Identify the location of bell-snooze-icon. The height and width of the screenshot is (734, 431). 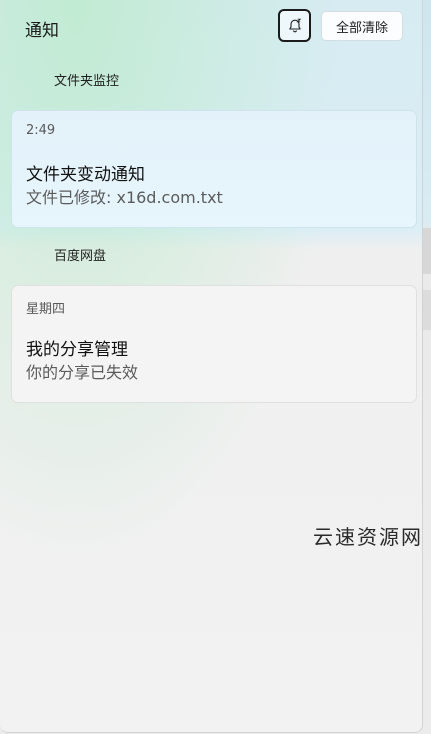
(294, 25).